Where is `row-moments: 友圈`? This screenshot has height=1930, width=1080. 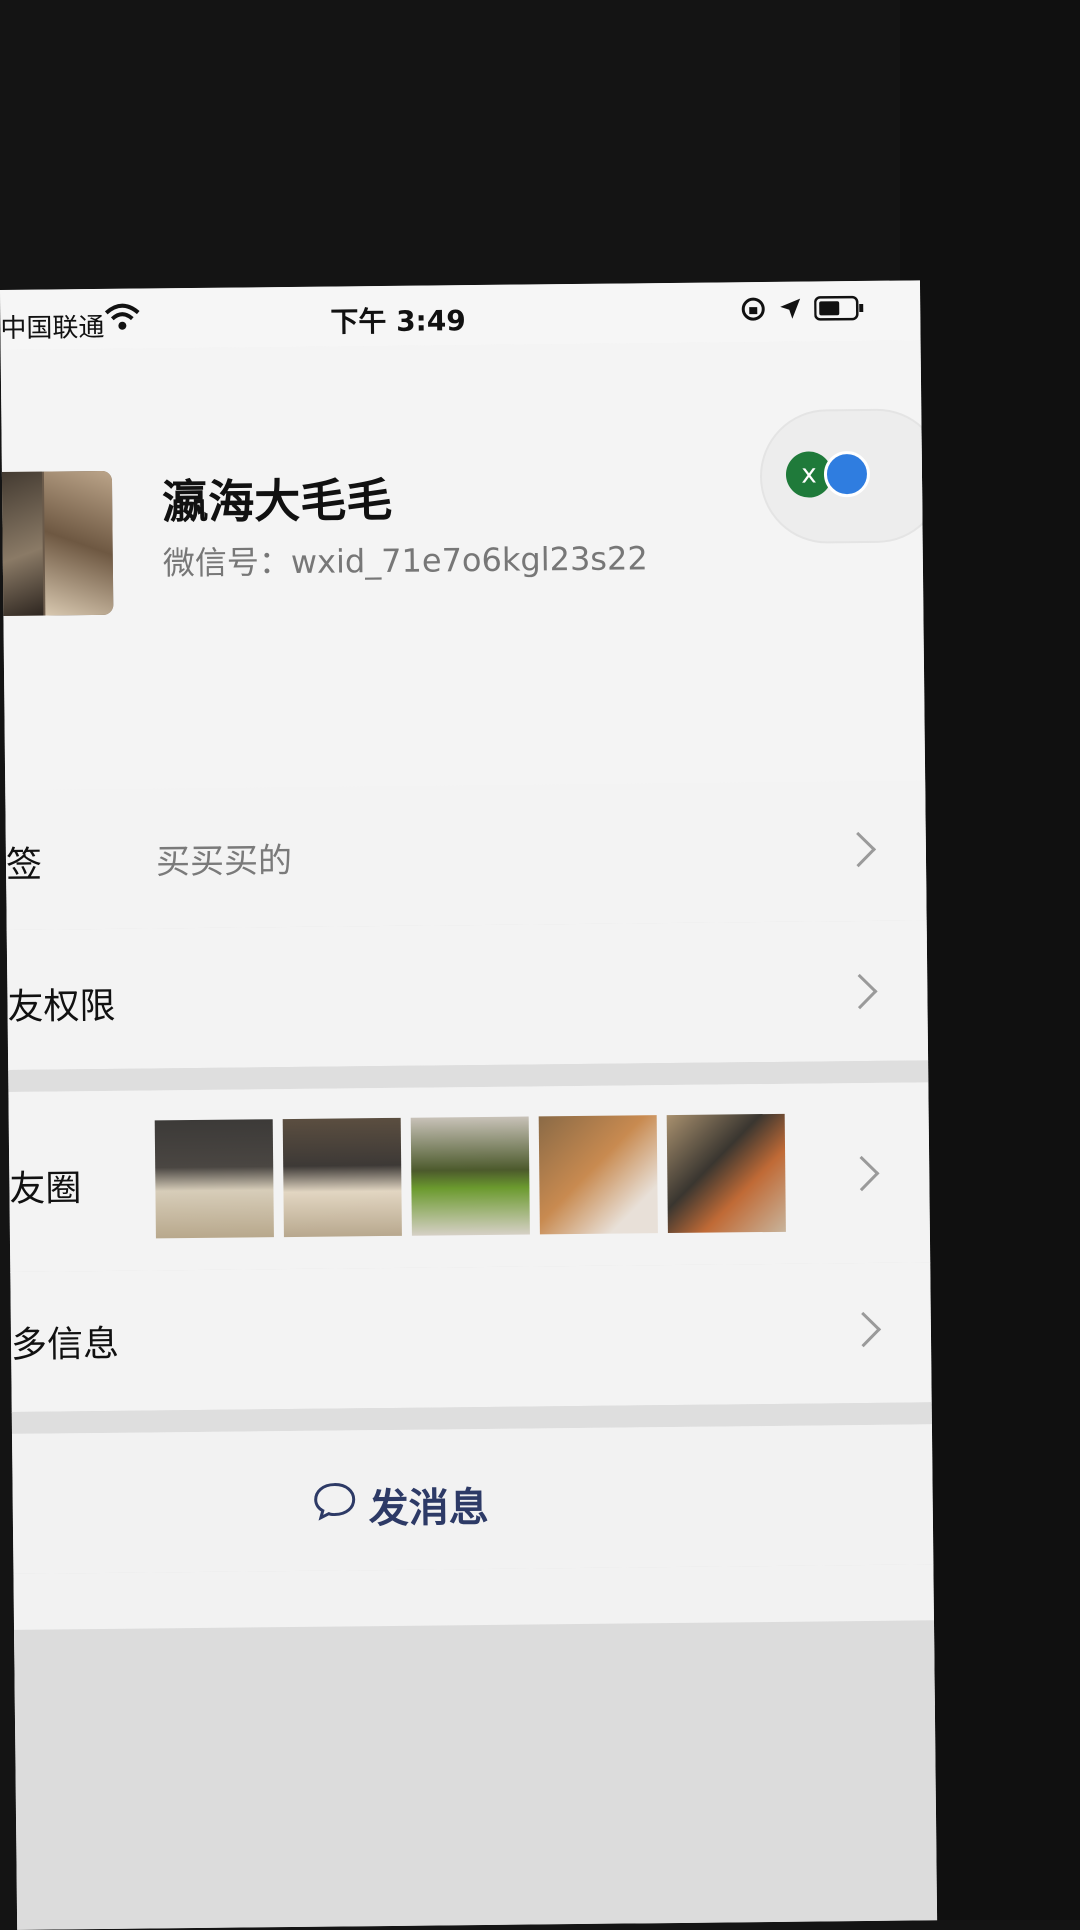 row-moments: 友圈 is located at coordinates (469, 1177).